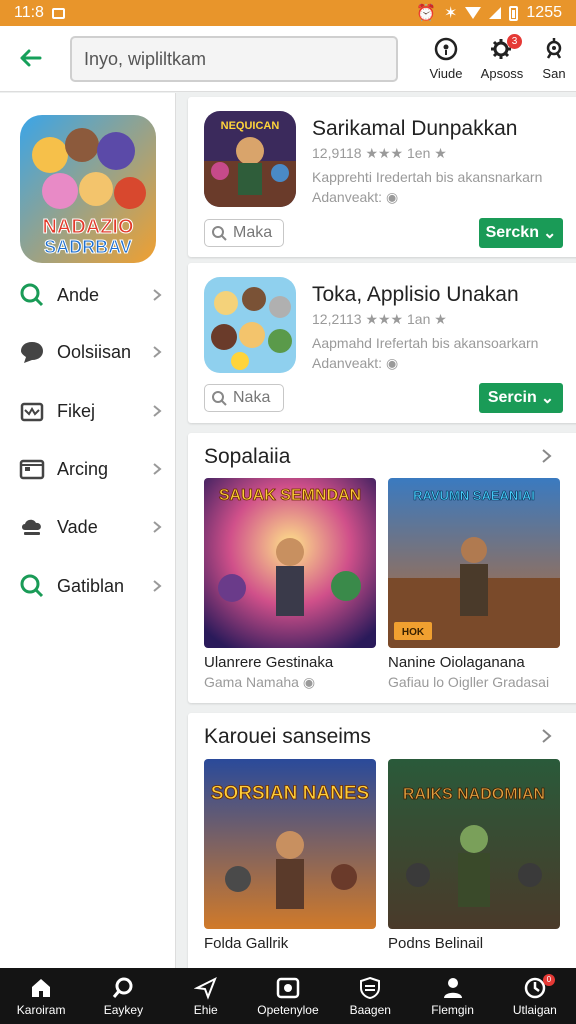 The image size is (576, 1024). I want to click on chevron-down-icon: ⌄, so click(549, 233).